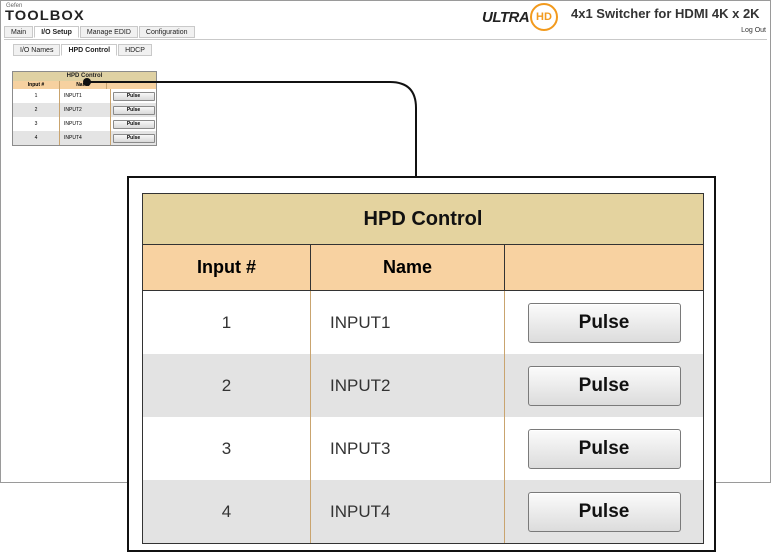  Describe the element at coordinates (19, 32) in the screenshot. I see `tab-main: Main` at that location.